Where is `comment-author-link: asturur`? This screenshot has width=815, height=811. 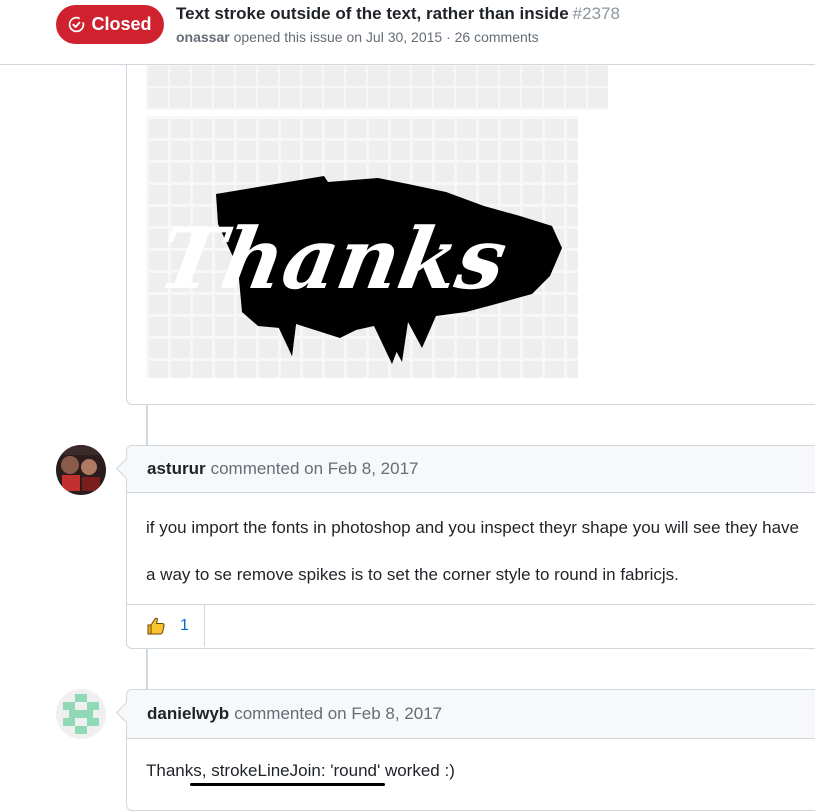
comment-author-link: asturur is located at coordinates (176, 469).